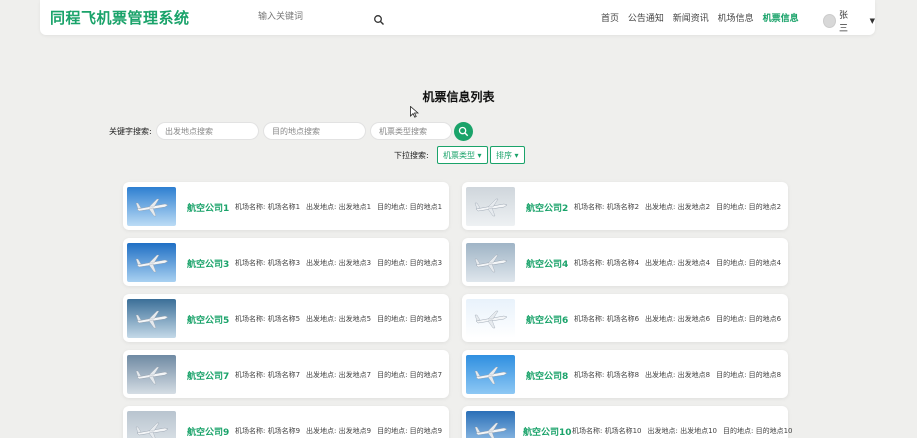 The image size is (917, 438). I want to click on departure-location: 出发地点: 出发地点5, so click(339, 319).